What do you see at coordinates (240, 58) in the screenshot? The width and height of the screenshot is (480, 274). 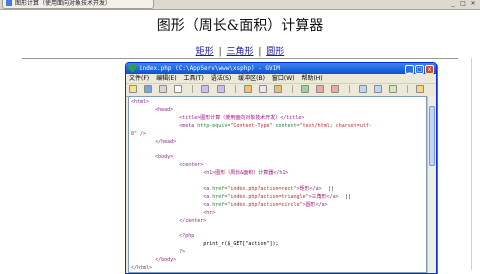 I see `horizontal-rule` at bounding box center [240, 58].